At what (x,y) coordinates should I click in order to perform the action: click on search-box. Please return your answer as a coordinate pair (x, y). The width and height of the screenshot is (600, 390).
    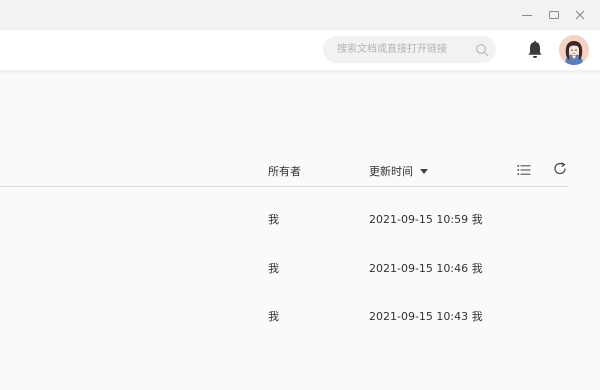
    Looking at the image, I should click on (409, 49).